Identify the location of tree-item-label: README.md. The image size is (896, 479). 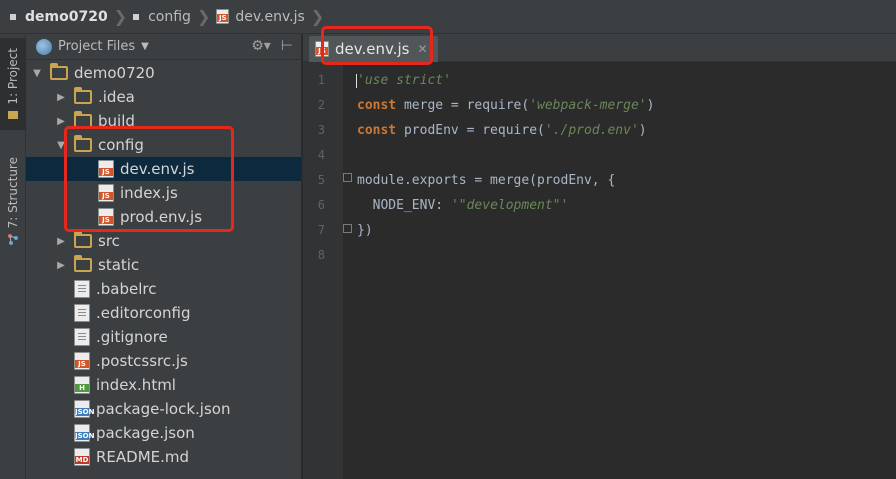
(143, 457).